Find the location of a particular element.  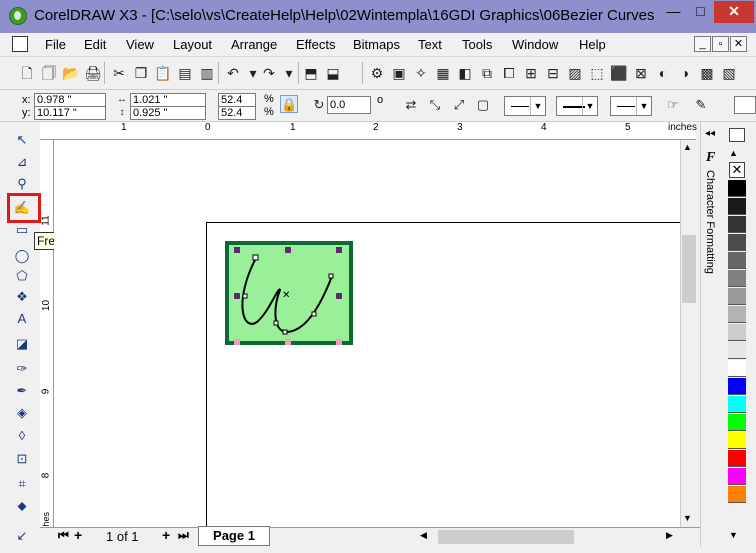

height-field: 0.925 " is located at coordinates (168, 113).